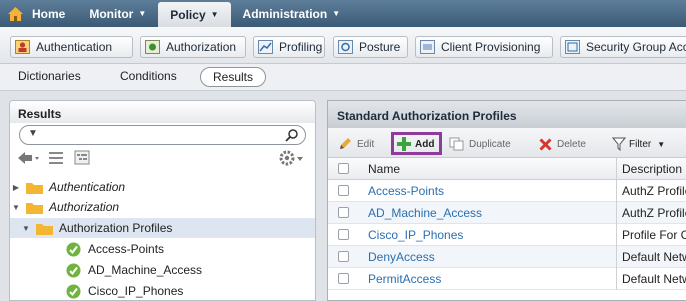 The width and height of the screenshot is (686, 301). Describe the element at coordinates (404, 279) in the screenshot. I see `profile-name-link: PermitAccess` at that location.